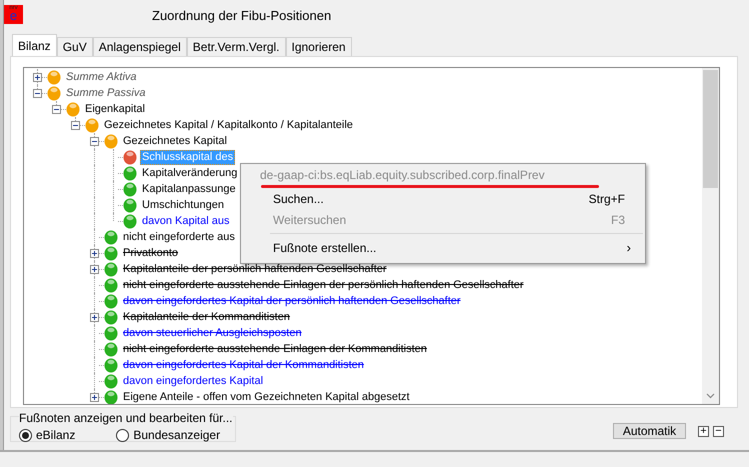 The height and width of the screenshot is (467, 749). What do you see at coordinates (206, 317) in the screenshot?
I see `tree-item: Kapitalanteile der Kommanditisten` at bounding box center [206, 317].